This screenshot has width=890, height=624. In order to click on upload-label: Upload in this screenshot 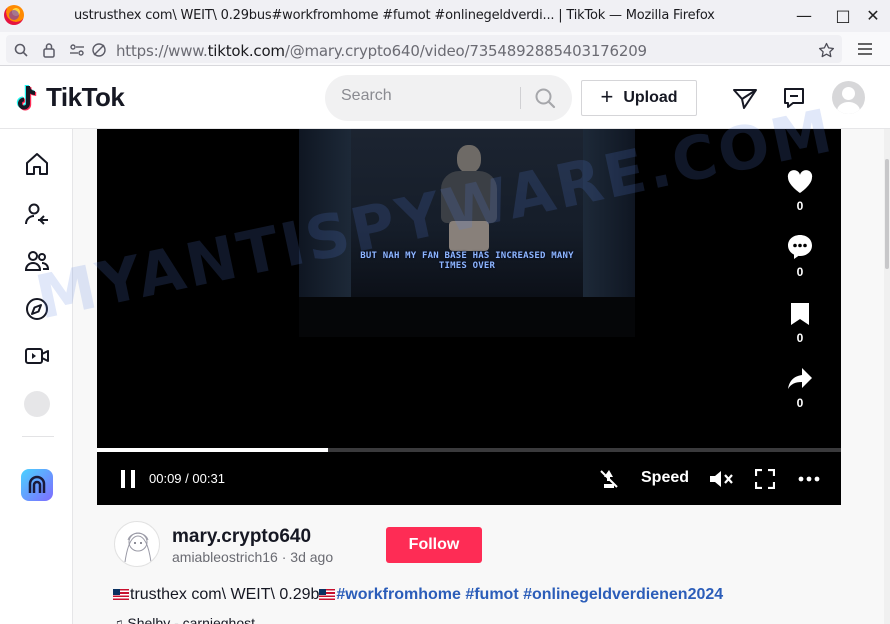, I will do `click(650, 97)`.